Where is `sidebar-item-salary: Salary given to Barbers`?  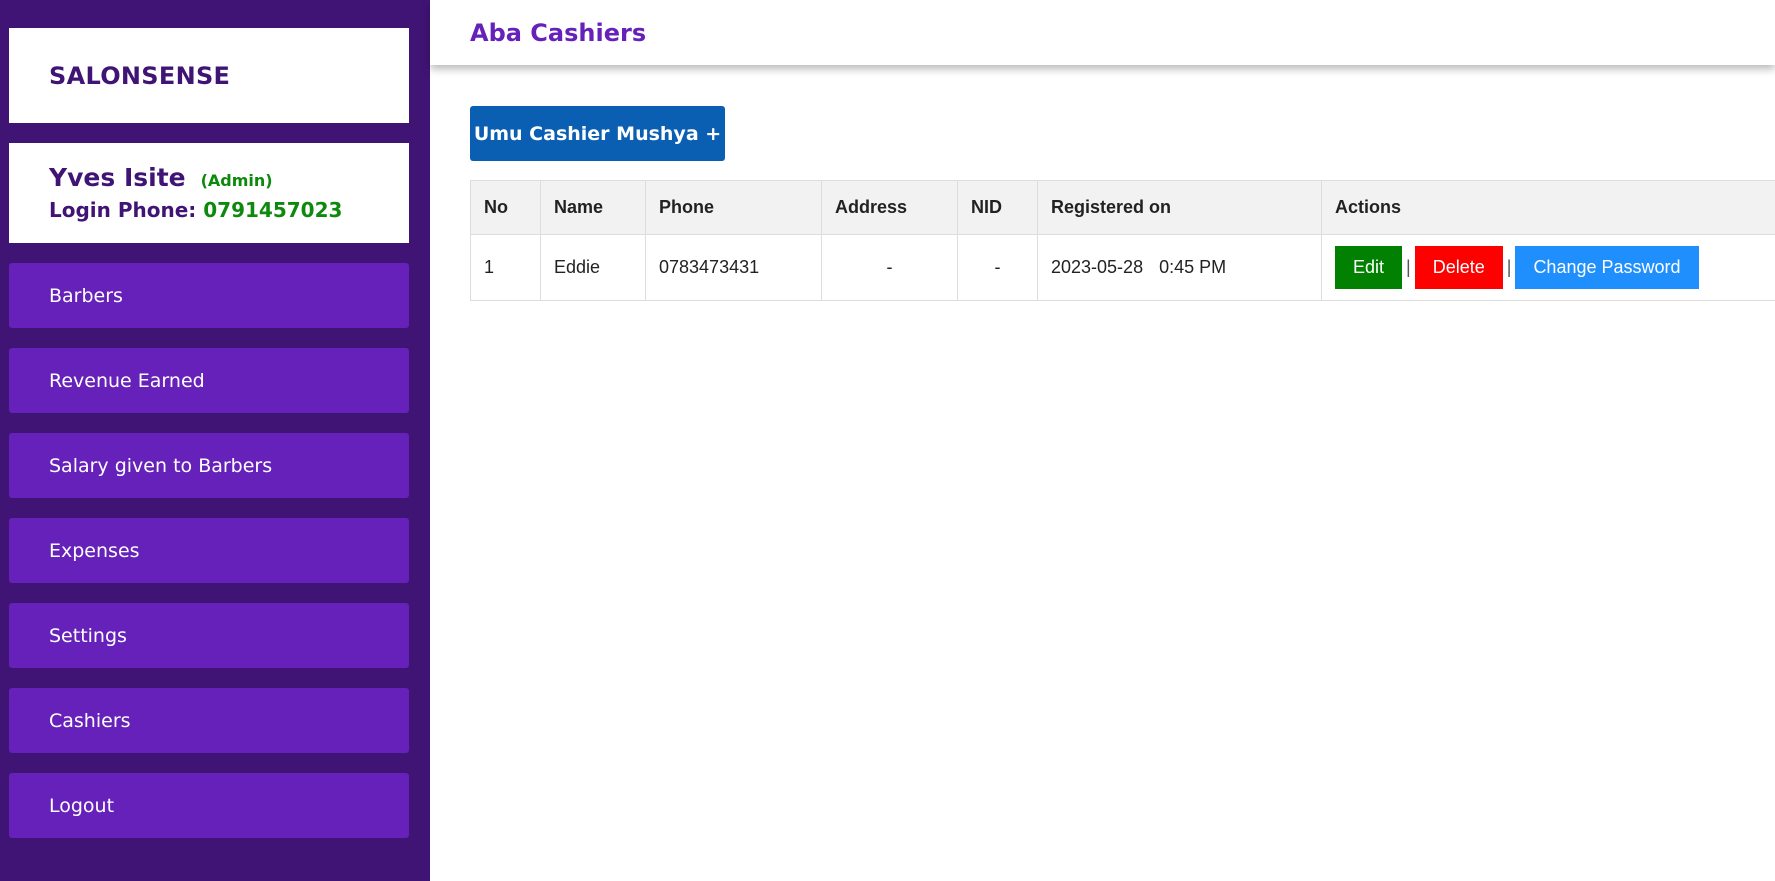 sidebar-item-salary: Salary given to Barbers is located at coordinates (209, 465).